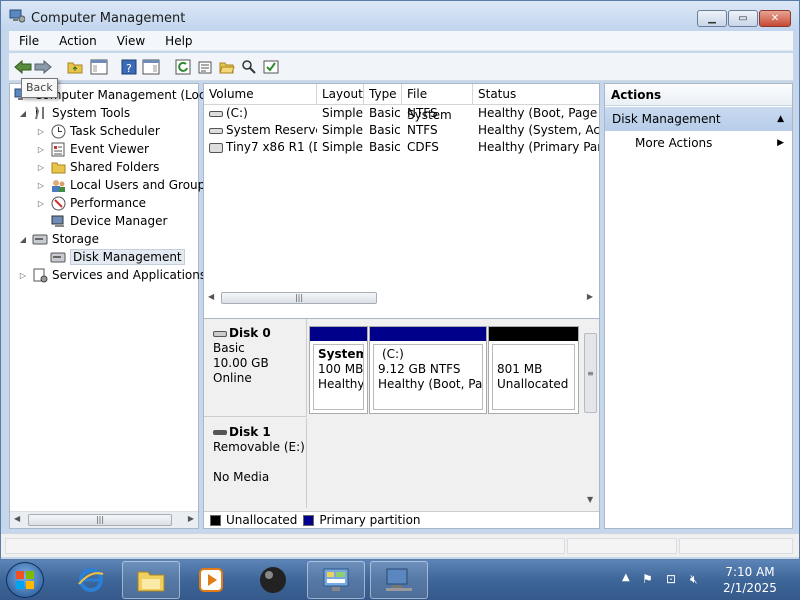  I want to click on back-button, so click(23, 67).